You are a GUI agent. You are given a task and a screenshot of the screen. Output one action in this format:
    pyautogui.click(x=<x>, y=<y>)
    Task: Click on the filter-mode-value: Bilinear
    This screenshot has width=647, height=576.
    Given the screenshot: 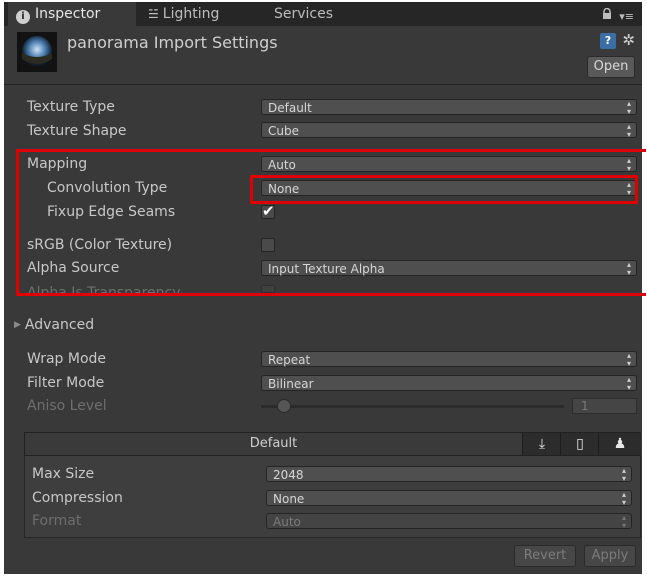 What is the action you would take?
    pyautogui.click(x=291, y=384)
    